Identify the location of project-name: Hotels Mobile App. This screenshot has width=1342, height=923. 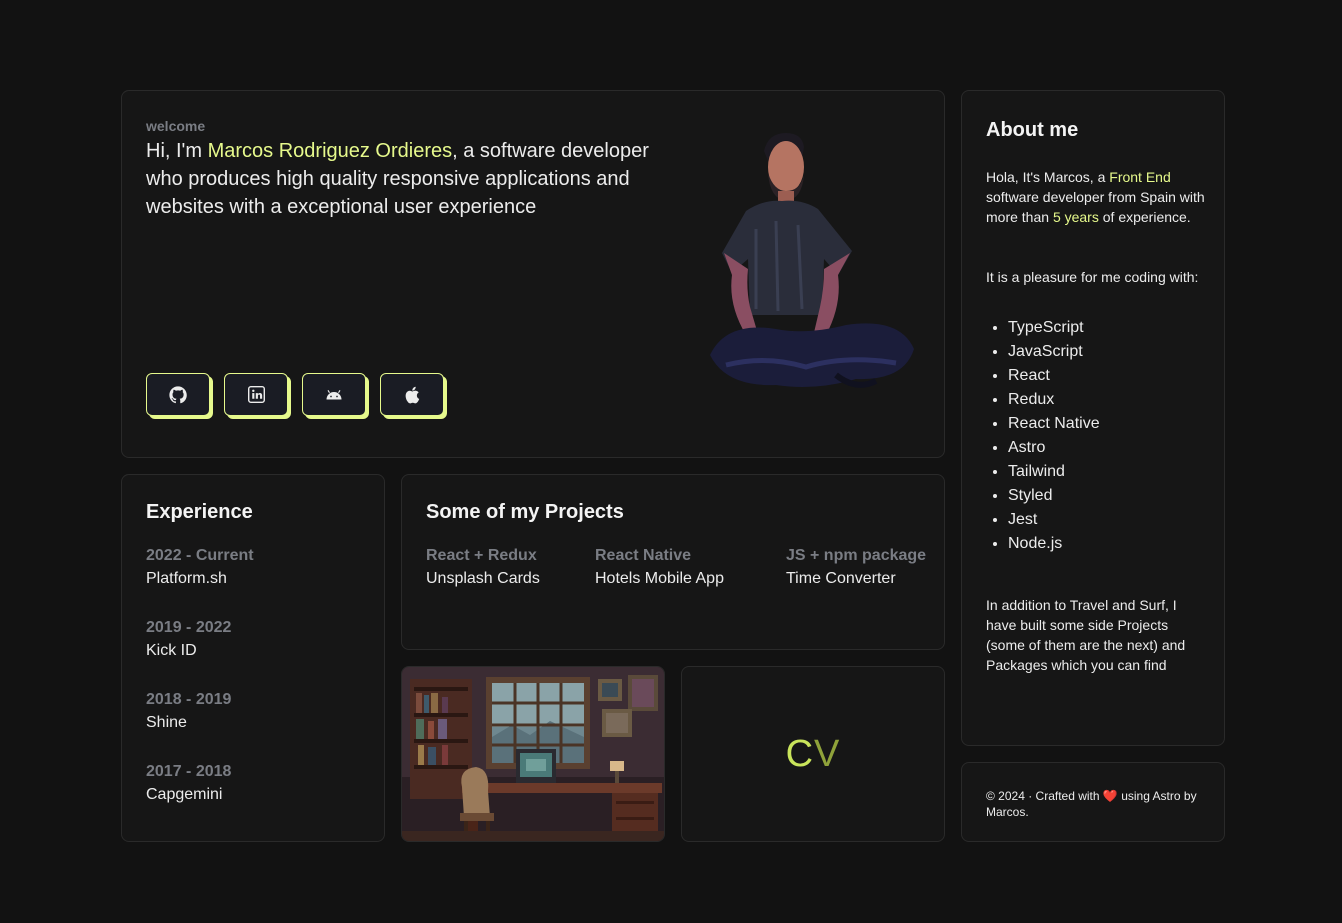
(659, 578).